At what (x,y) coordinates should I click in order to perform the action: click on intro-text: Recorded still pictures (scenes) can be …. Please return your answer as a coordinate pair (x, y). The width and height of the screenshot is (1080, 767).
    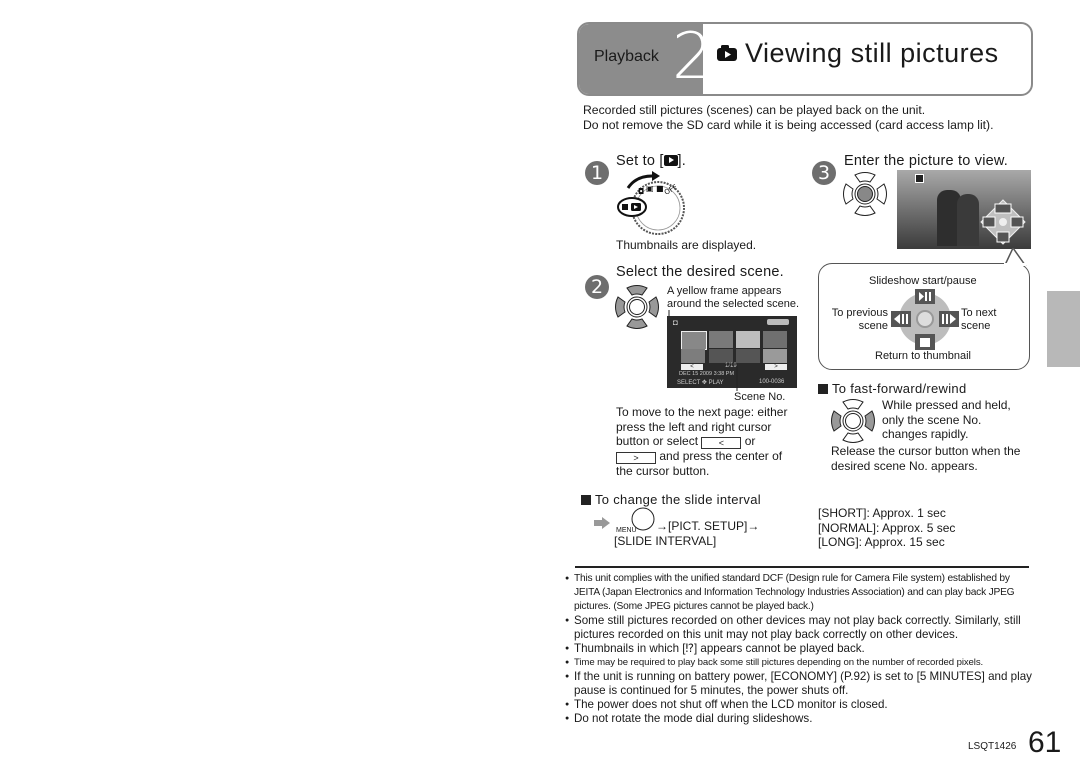
    Looking at the image, I should click on (805, 118).